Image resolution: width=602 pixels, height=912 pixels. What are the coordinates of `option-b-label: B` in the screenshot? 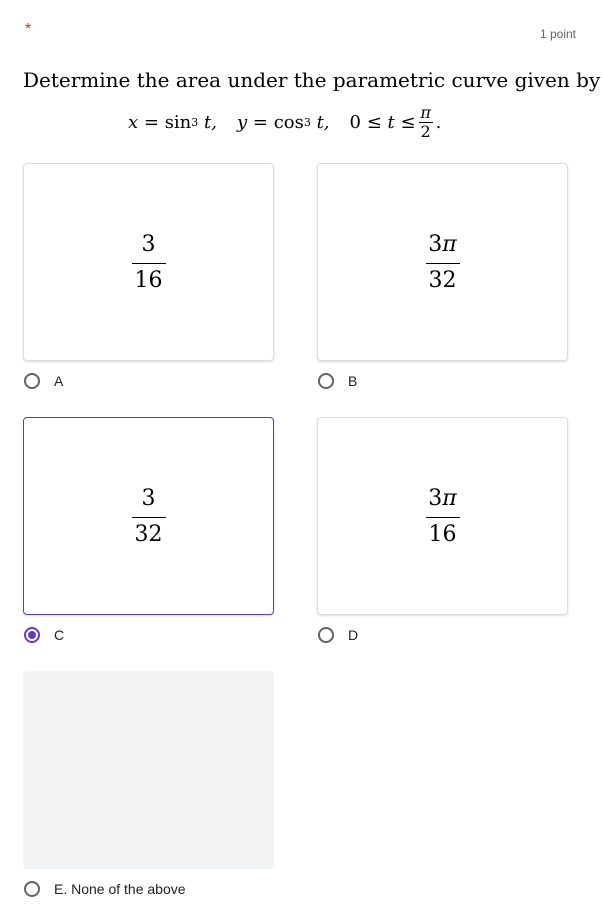 It's located at (352, 381).